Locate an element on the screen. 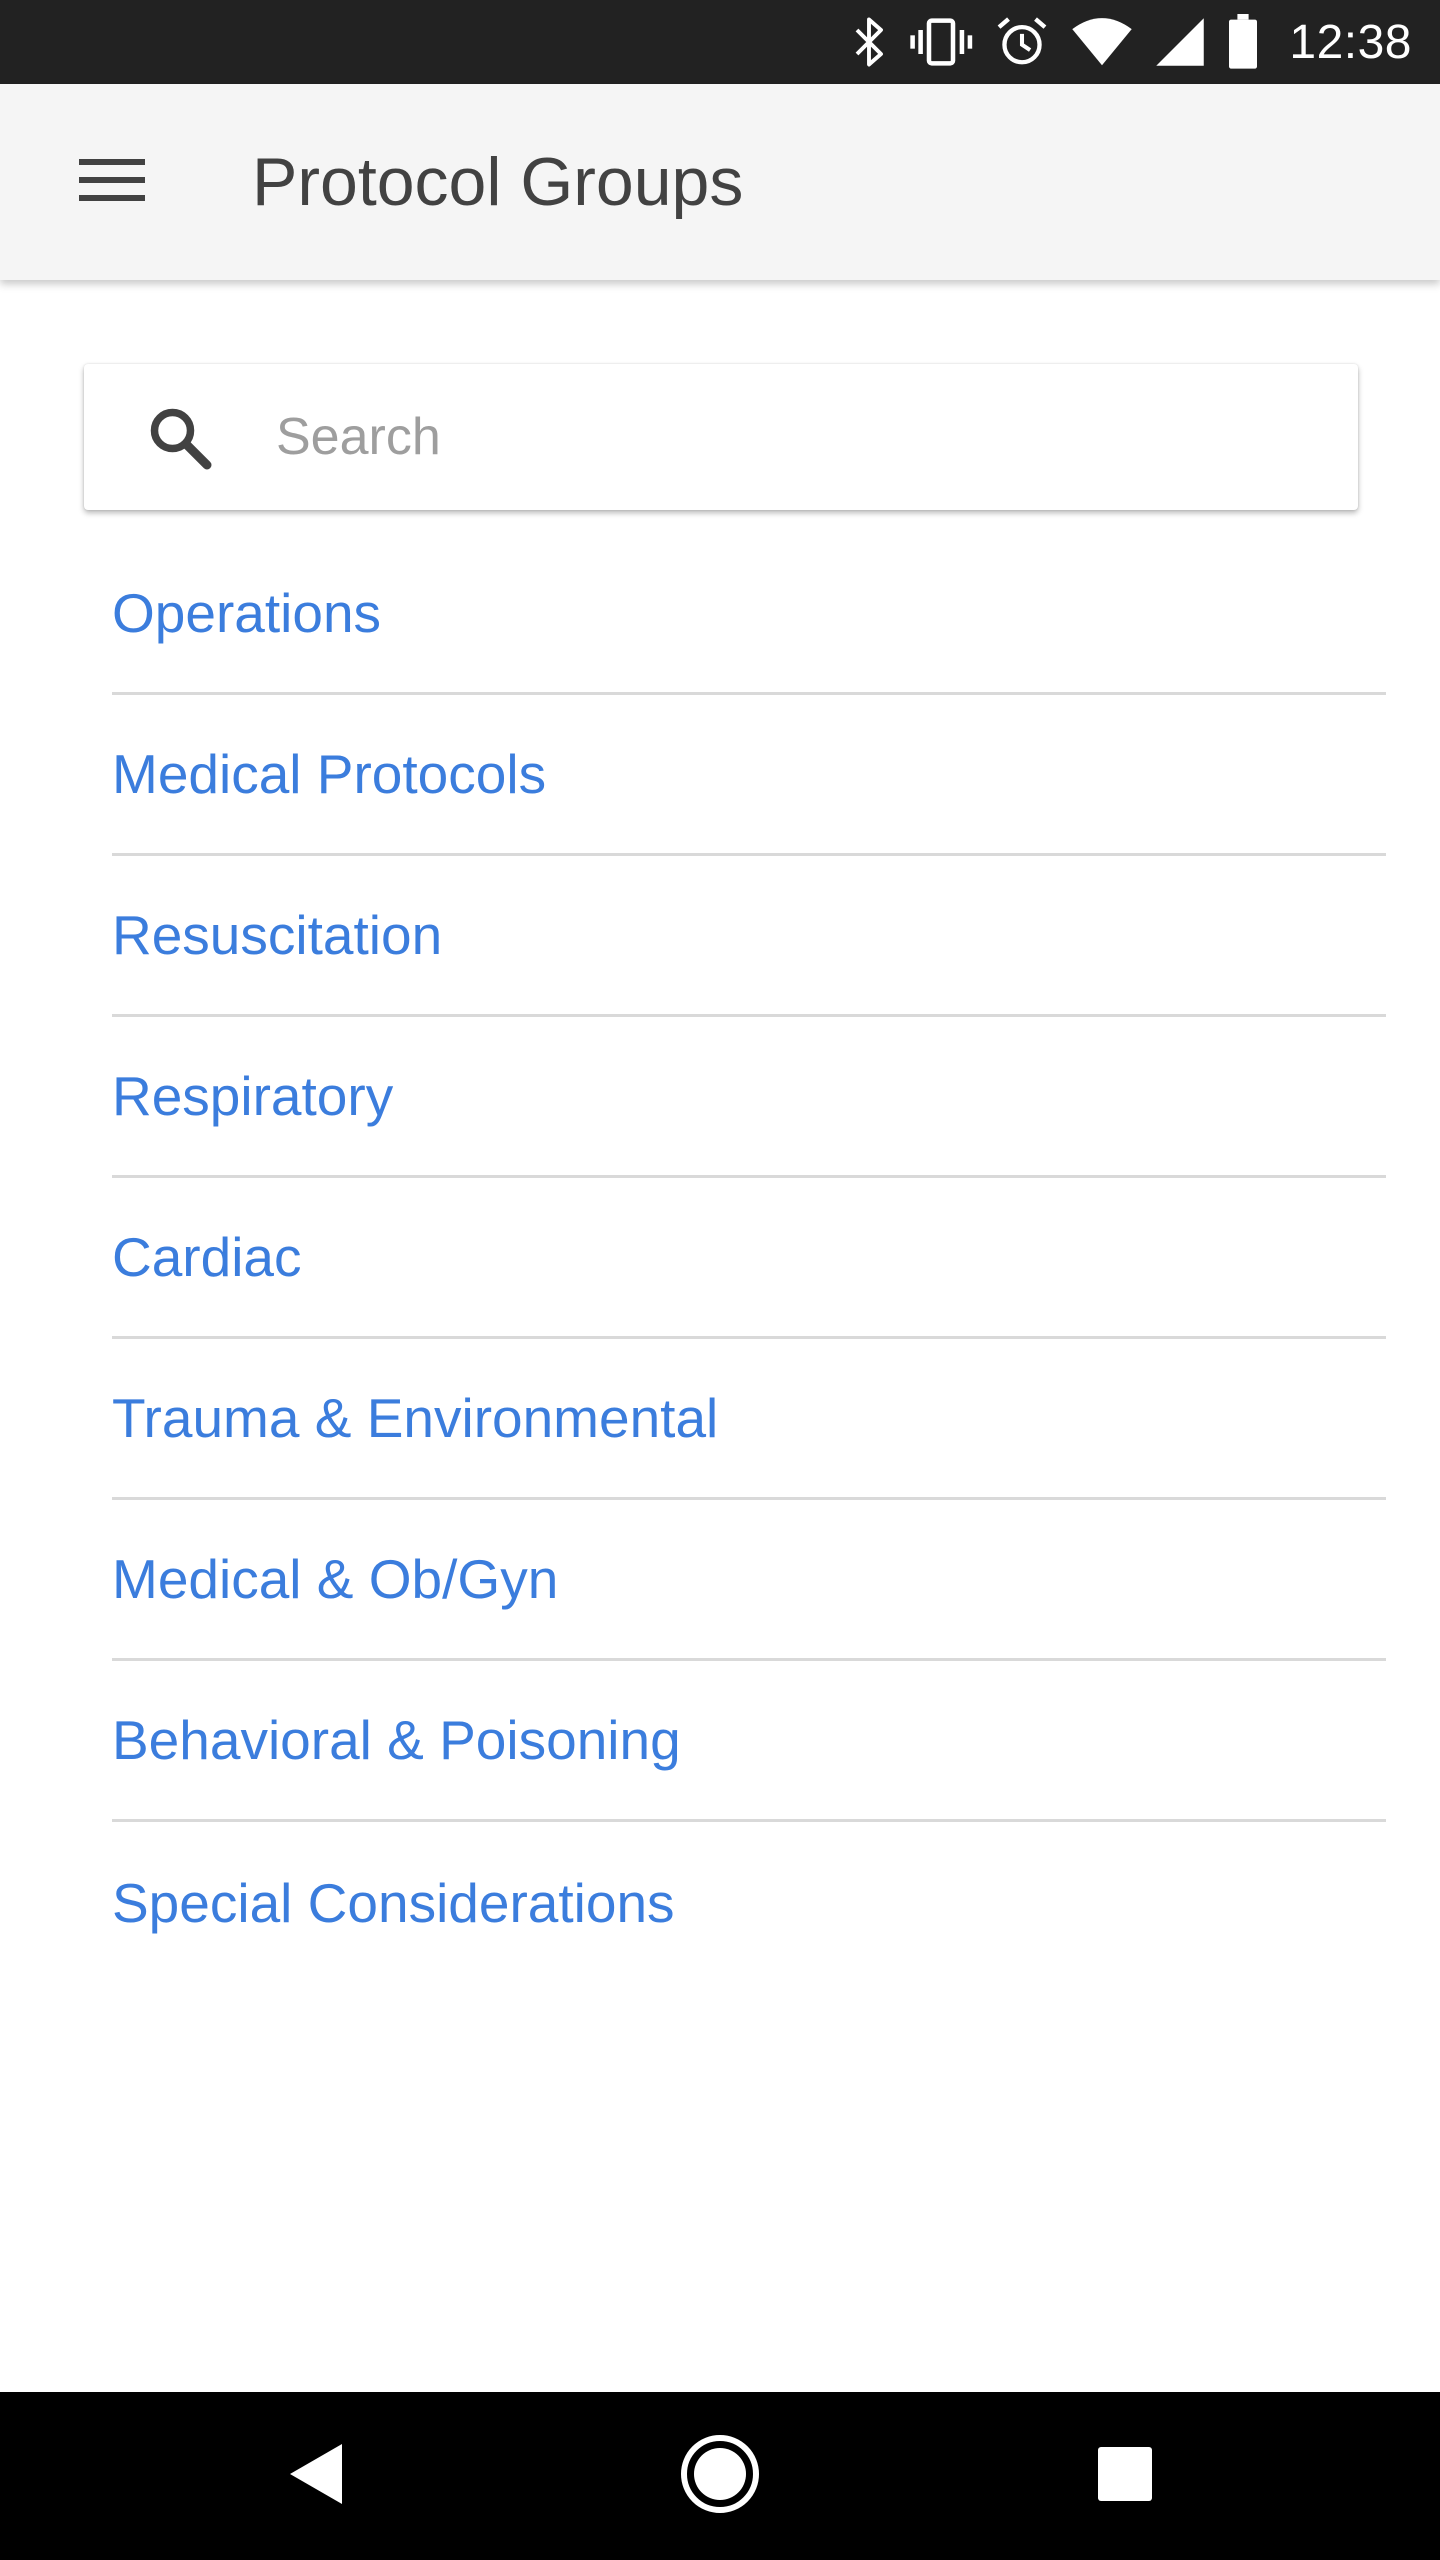  list-item: Respiratory is located at coordinates (749, 1097).